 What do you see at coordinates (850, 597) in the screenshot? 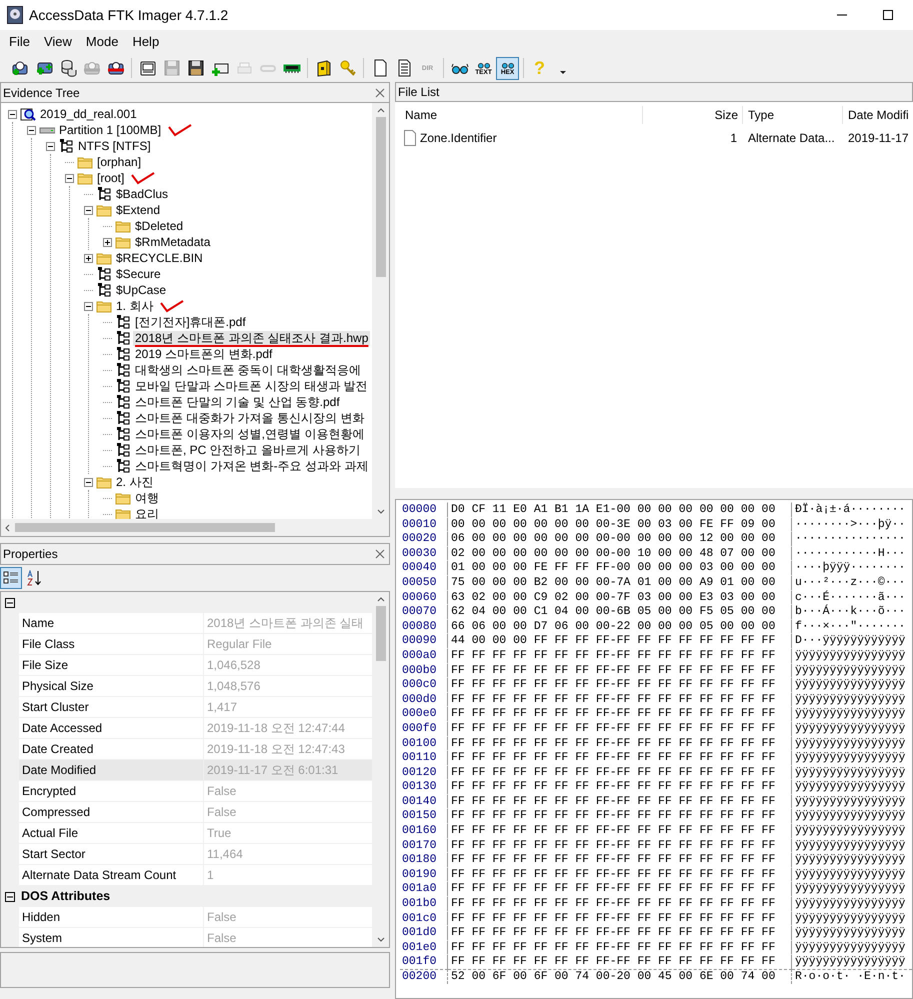
I see `hex-ascii: c···É·······ã···` at bounding box center [850, 597].